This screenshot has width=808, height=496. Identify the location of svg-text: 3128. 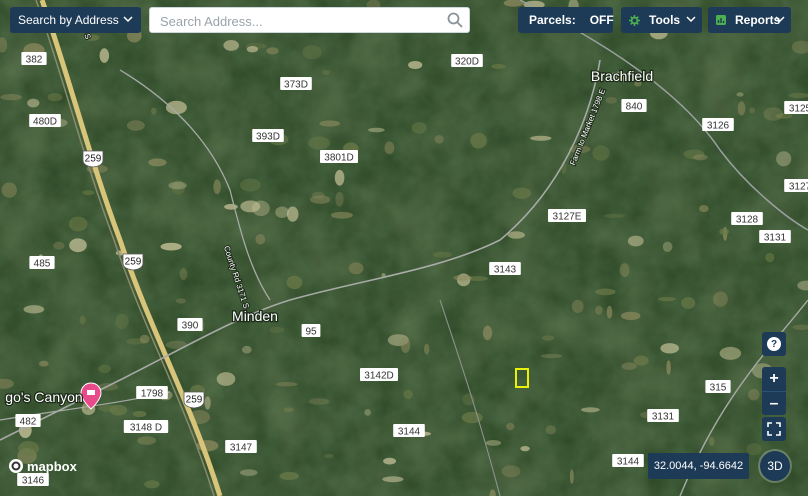
(747, 220).